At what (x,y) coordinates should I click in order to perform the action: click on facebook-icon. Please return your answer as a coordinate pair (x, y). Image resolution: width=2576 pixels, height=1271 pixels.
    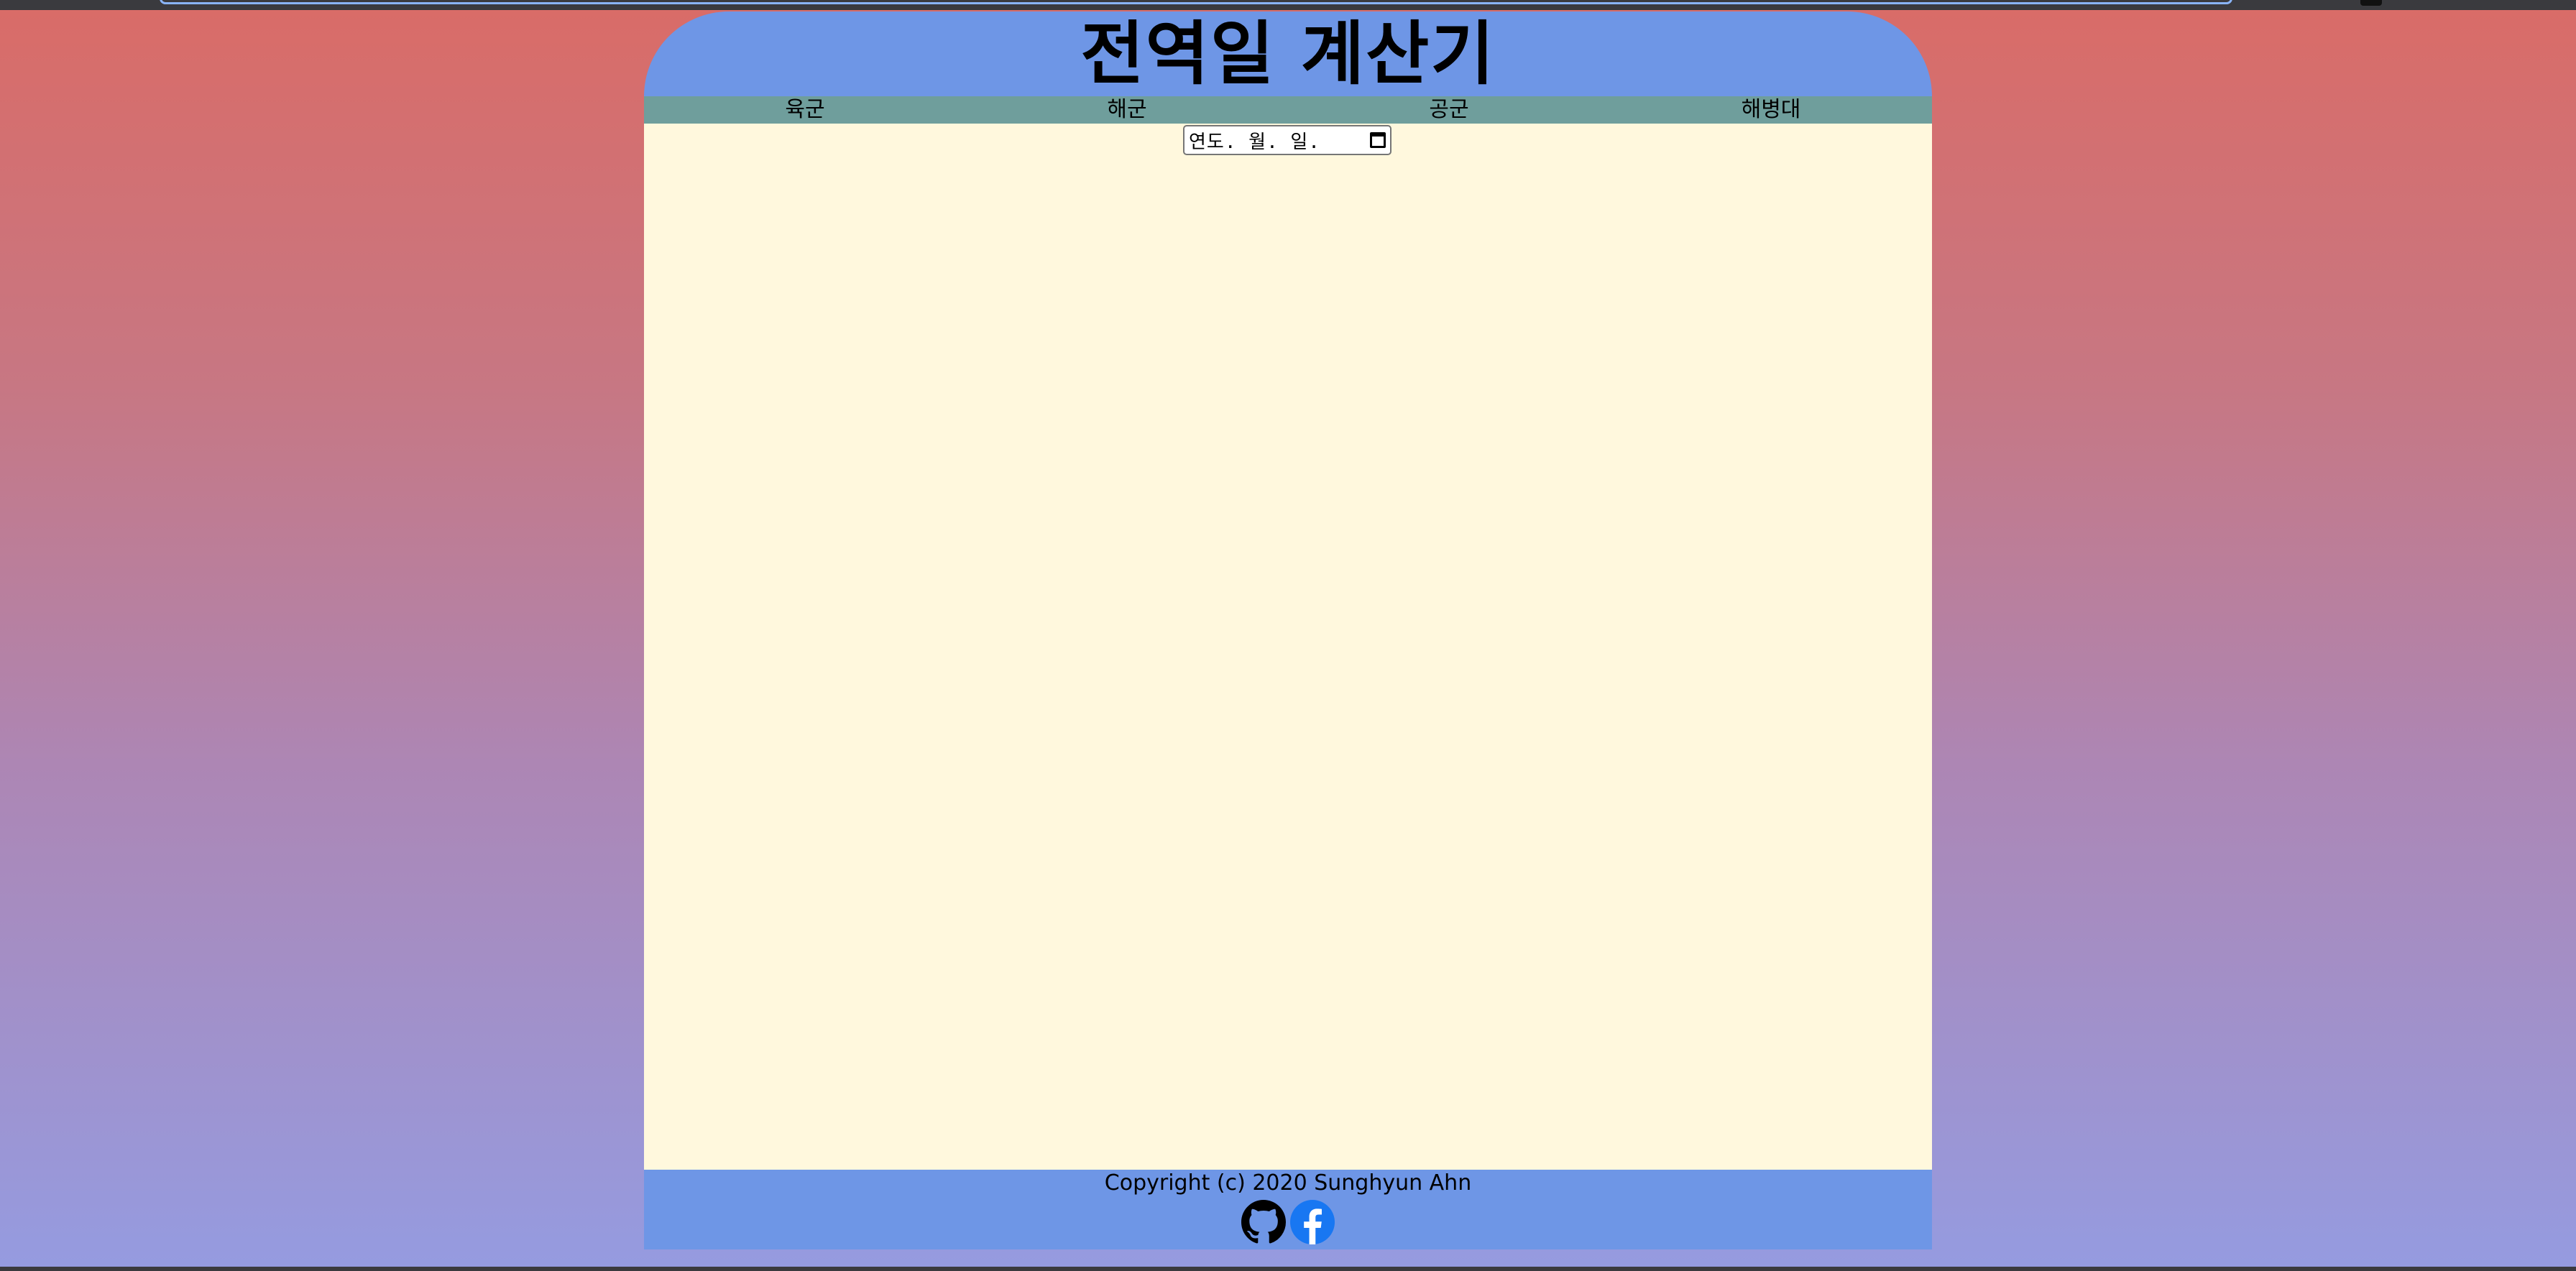
    Looking at the image, I should click on (1312, 1222).